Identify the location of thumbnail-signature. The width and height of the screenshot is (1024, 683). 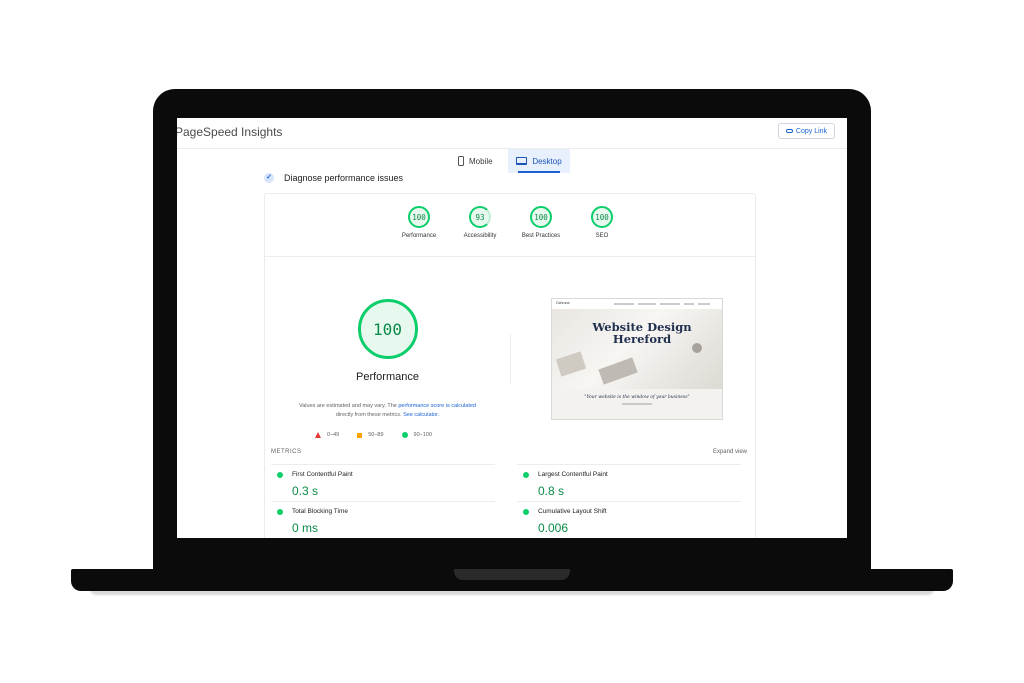
(637, 404).